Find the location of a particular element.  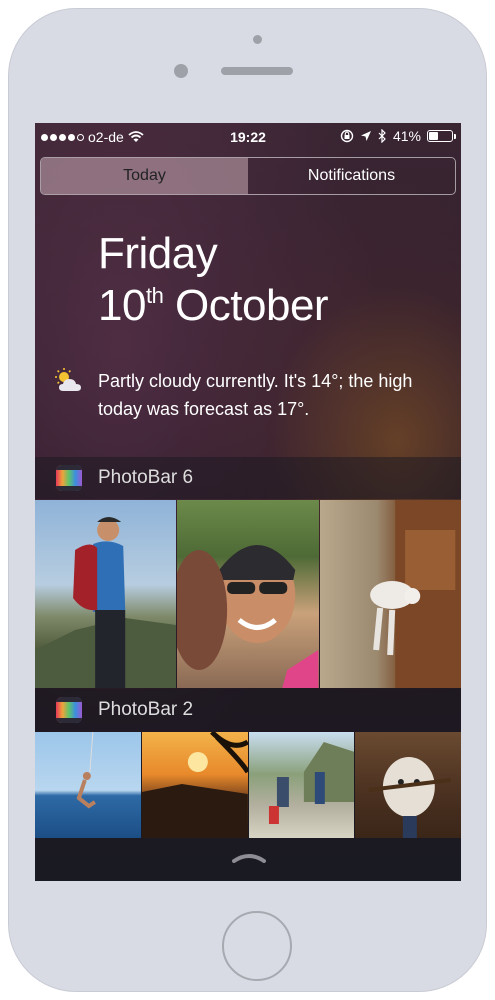

photo-sunset-palm is located at coordinates (194, 785).